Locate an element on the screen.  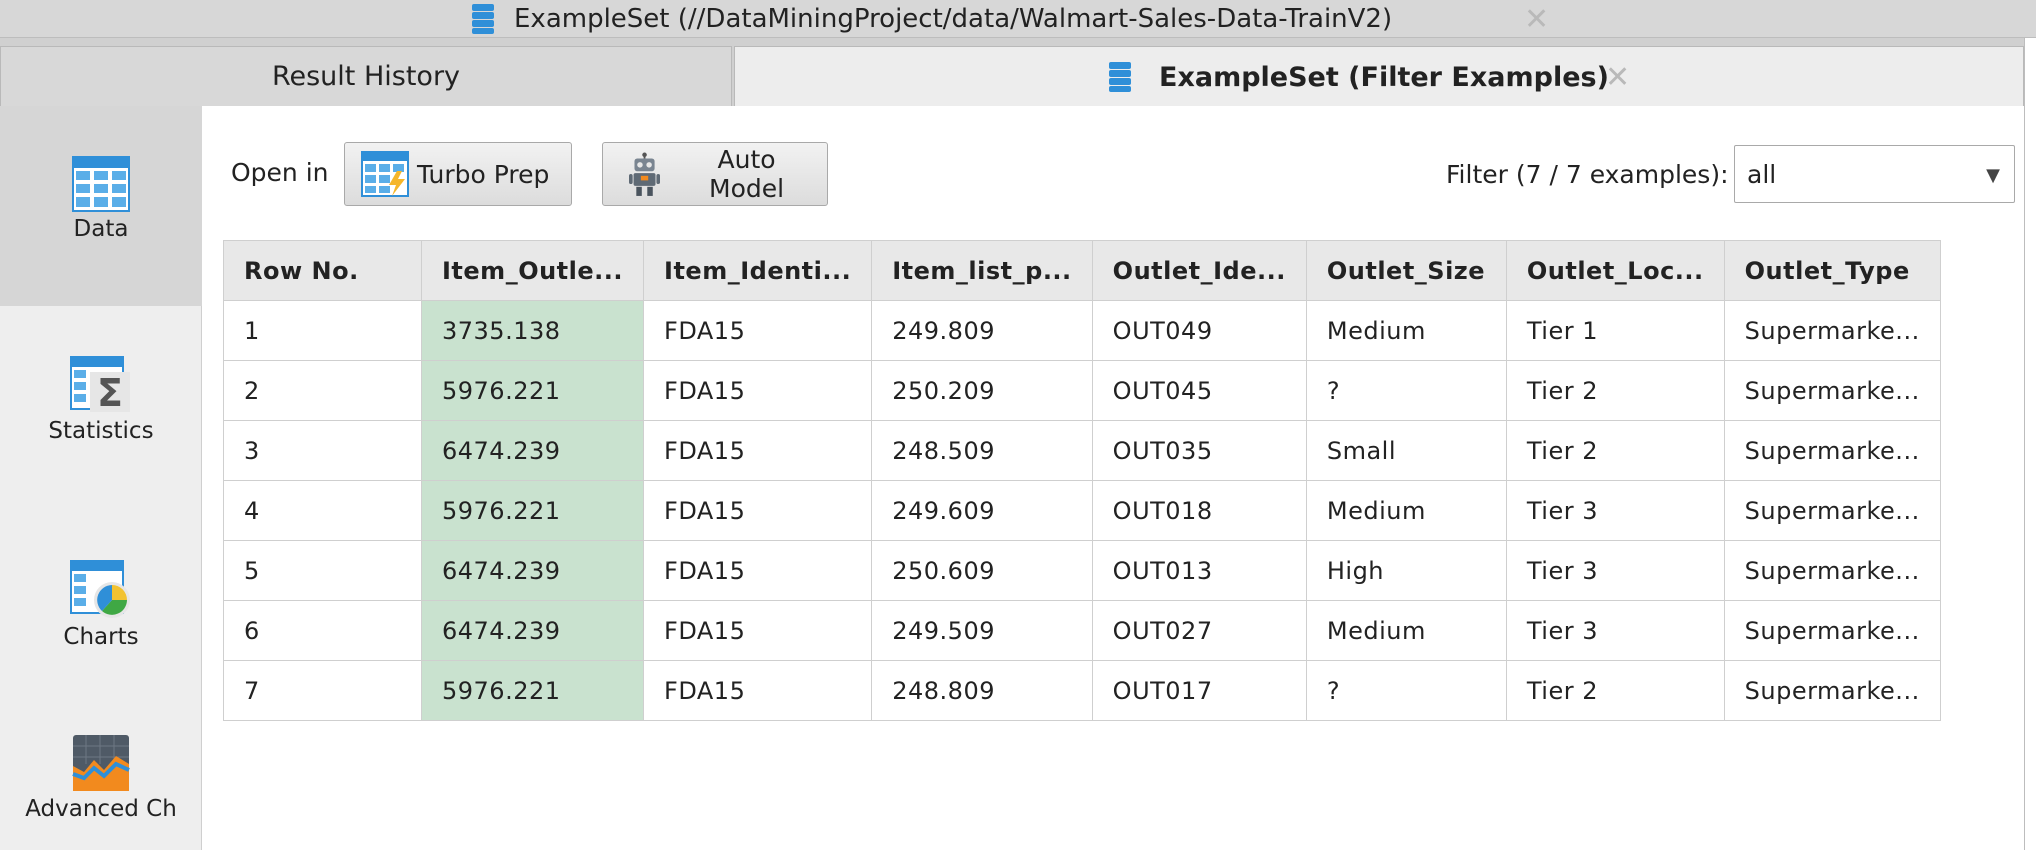
turbo-prep-icon is located at coordinates (385, 174).